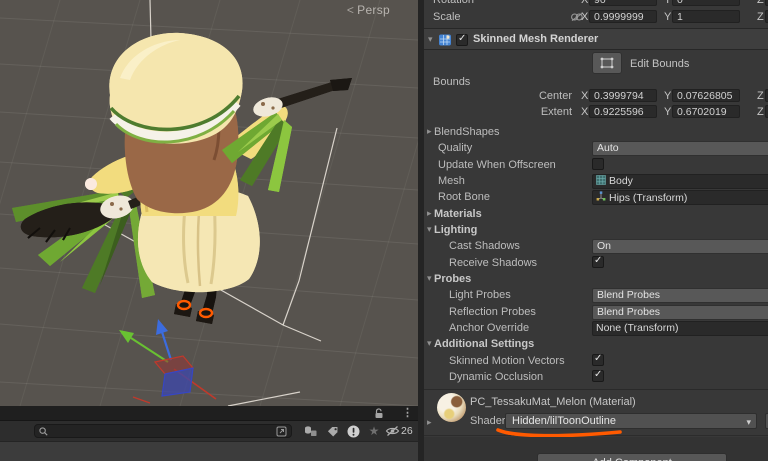 The width and height of the screenshot is (768, 461). I want to click on property-row: Receive Shadows ✓, so click(596, 263).